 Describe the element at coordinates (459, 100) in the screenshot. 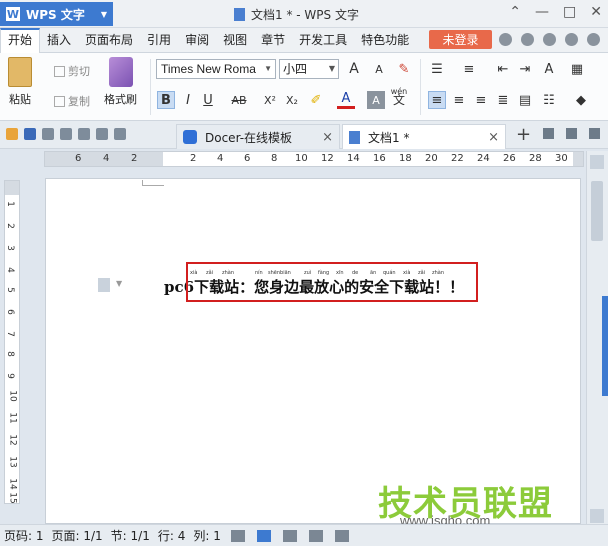

I see `align-center-icon: ≡` at that location.